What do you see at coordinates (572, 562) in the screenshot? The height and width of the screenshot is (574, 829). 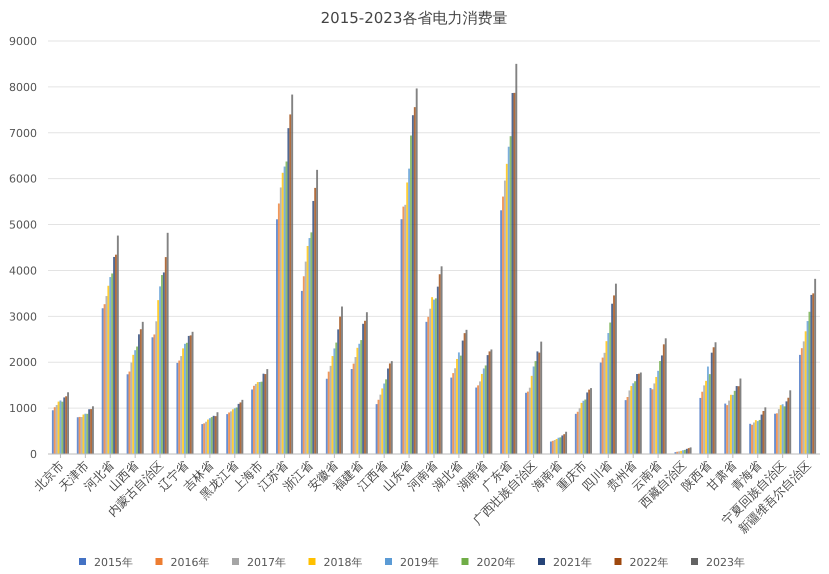 I see `legend-label: 2021年` at bounding box center [572, 562].